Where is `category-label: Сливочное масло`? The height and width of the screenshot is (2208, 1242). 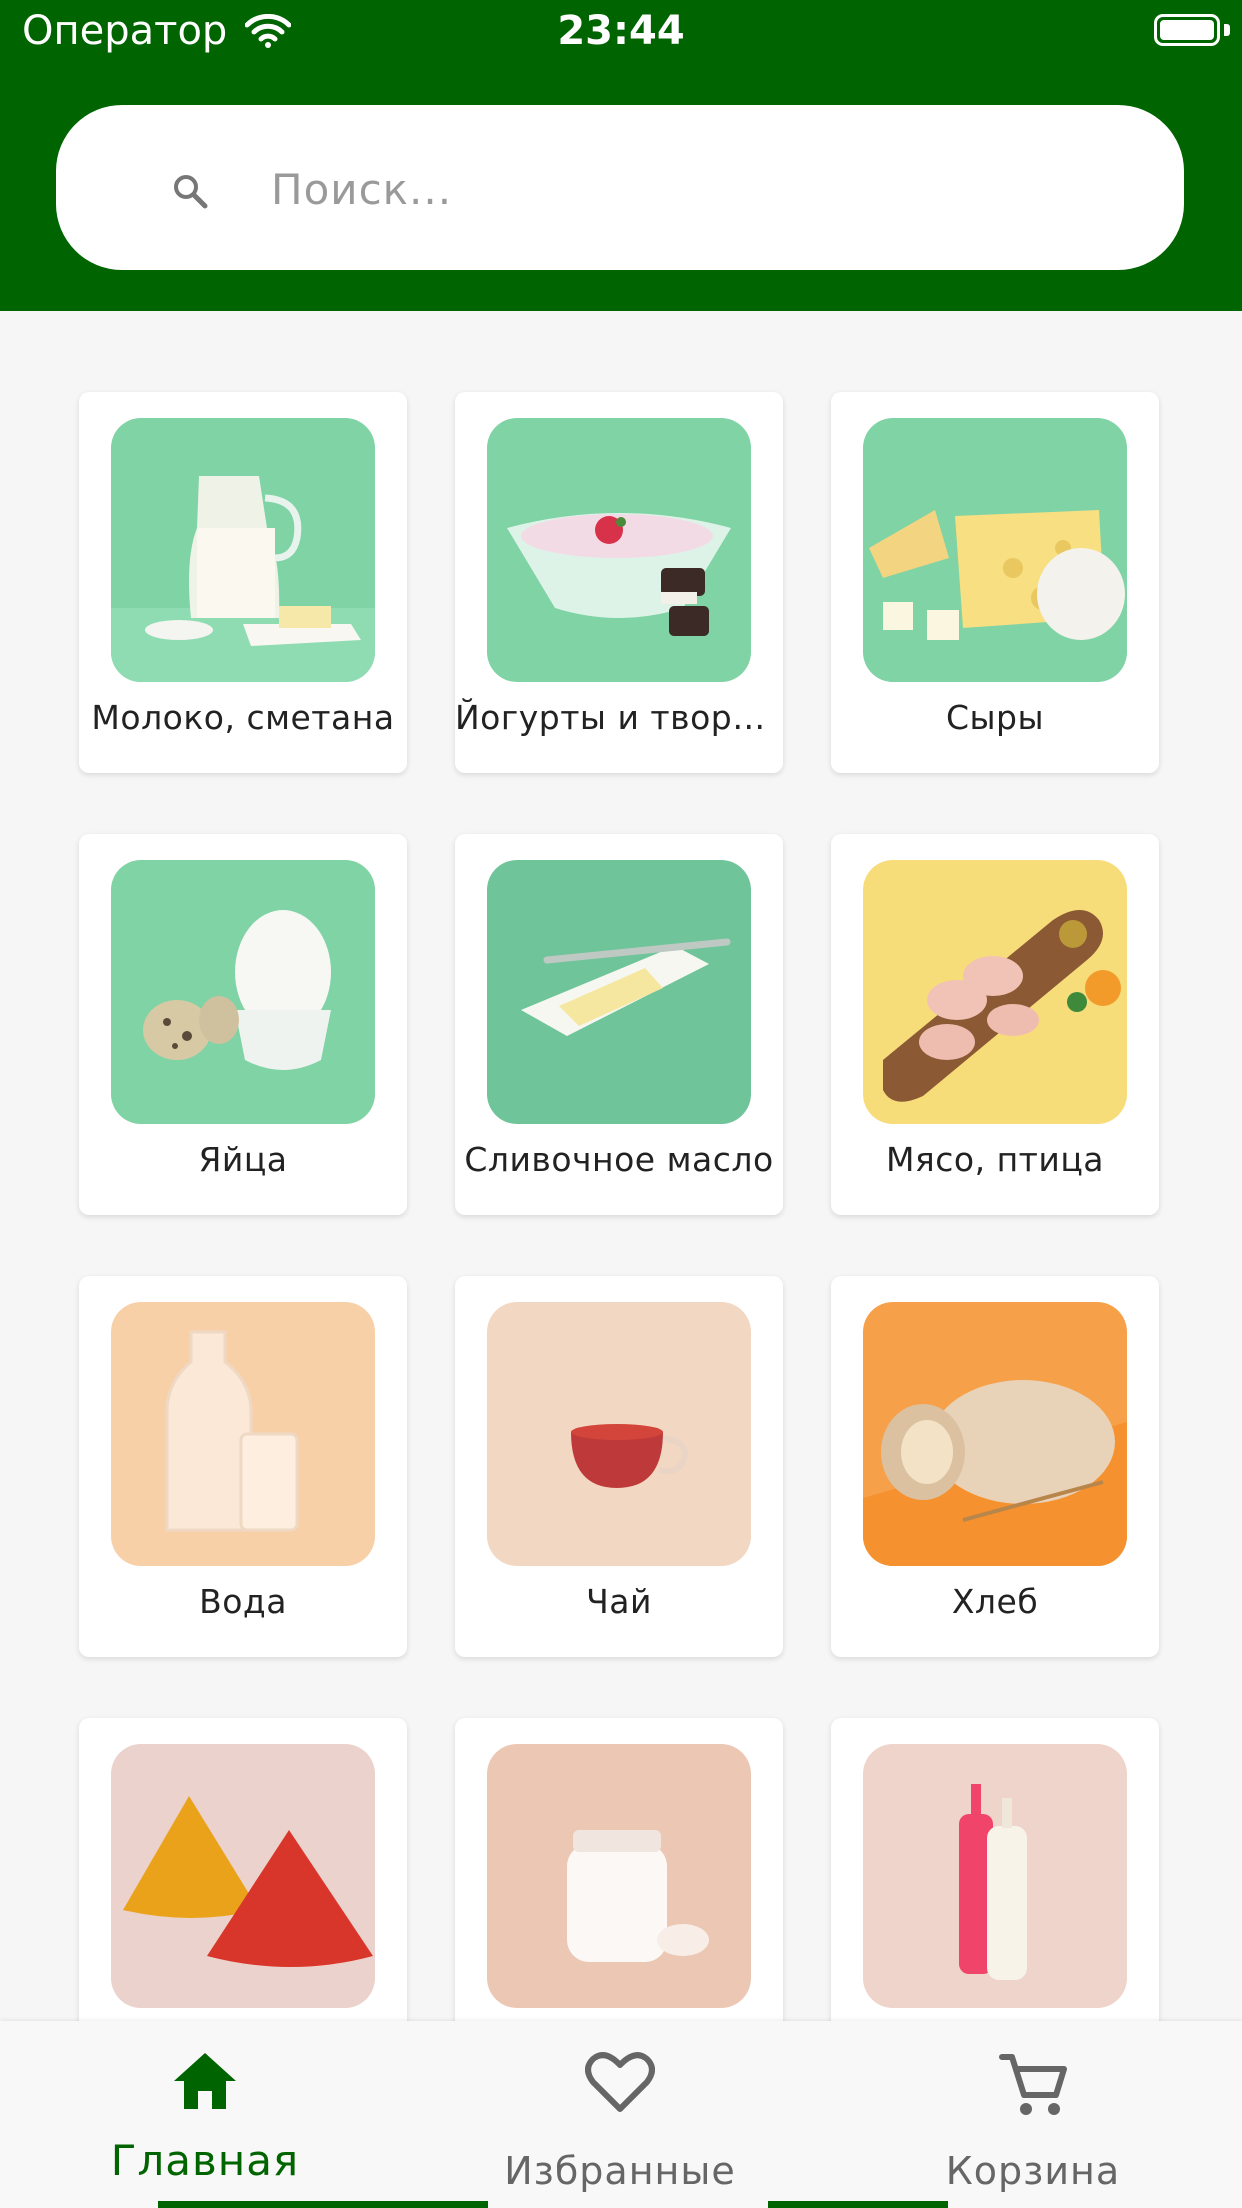
category-label: Сливочное масло is located at coordinates (619, 1159).